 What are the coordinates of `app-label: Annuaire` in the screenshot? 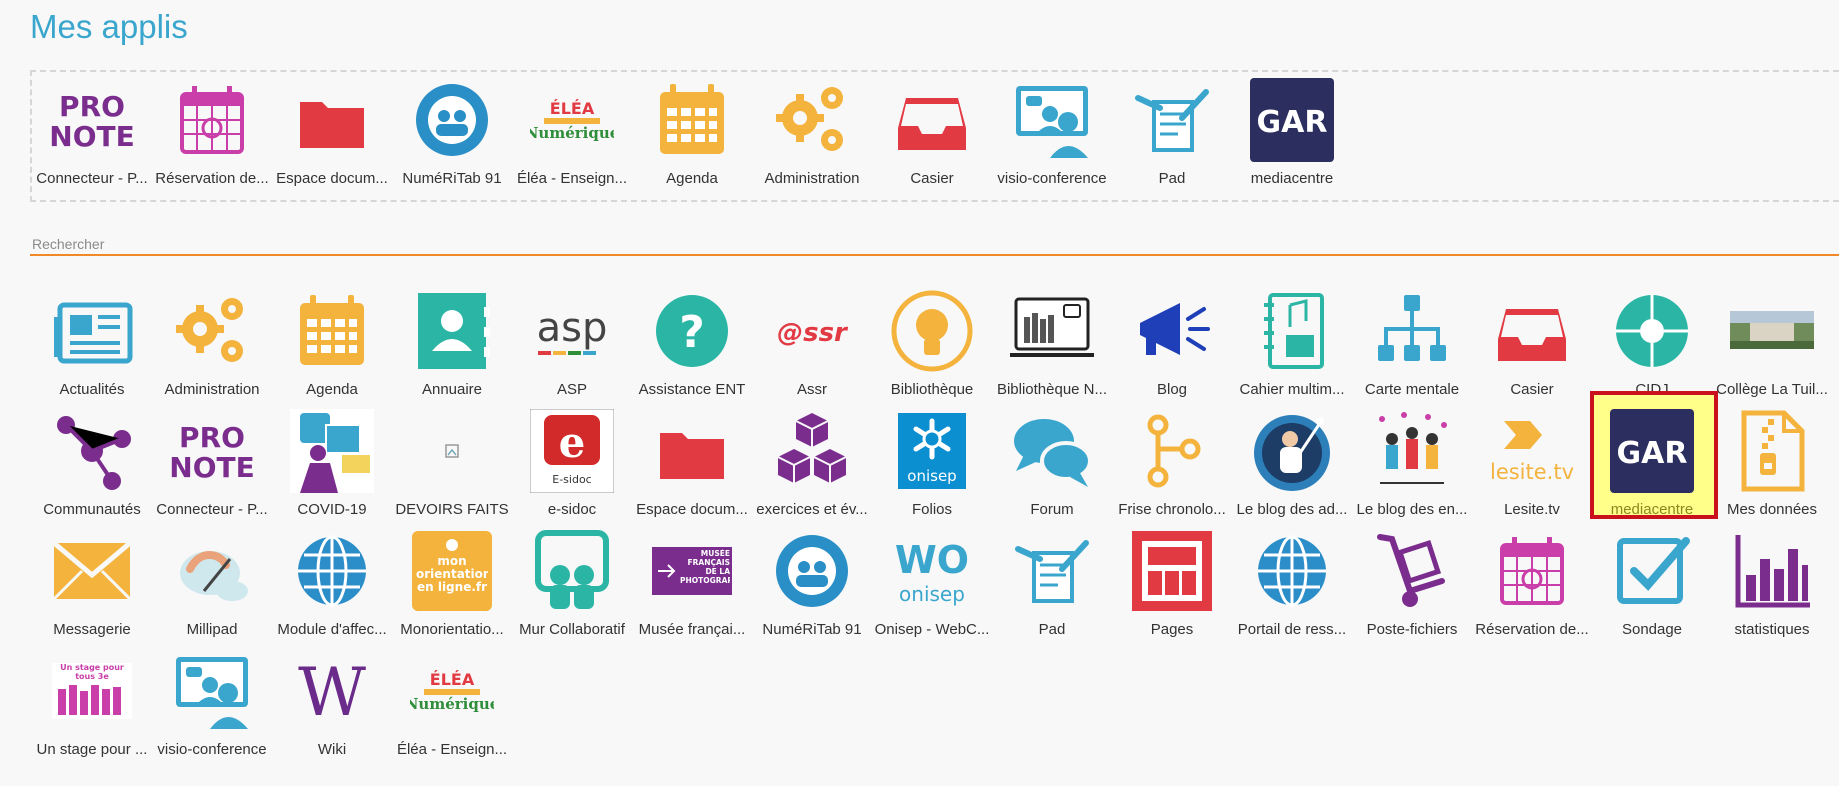 It's located at (452, 389).